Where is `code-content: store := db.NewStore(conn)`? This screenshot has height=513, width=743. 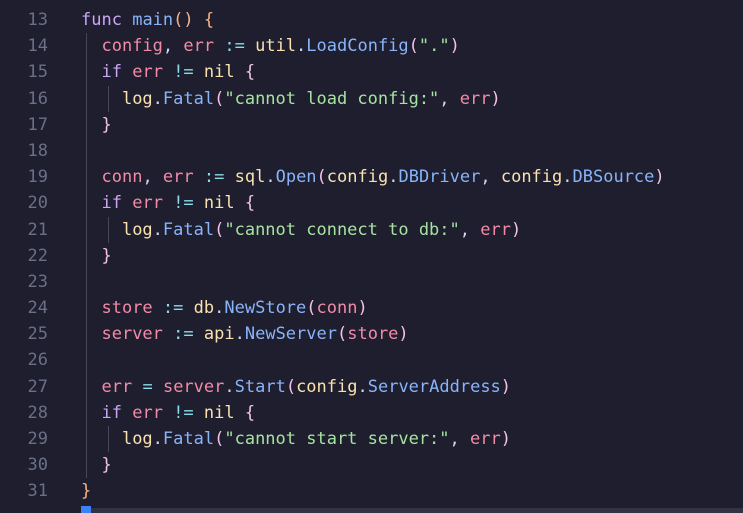 code-content: store := db.NewStore(conn) is located at coordinates (224, 308).